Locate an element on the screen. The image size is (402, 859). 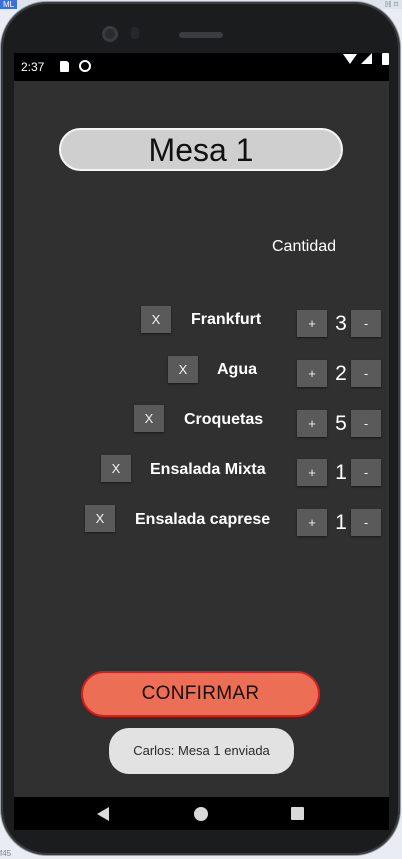
status-bar: 2:37 is located at coordinates (201, 67).